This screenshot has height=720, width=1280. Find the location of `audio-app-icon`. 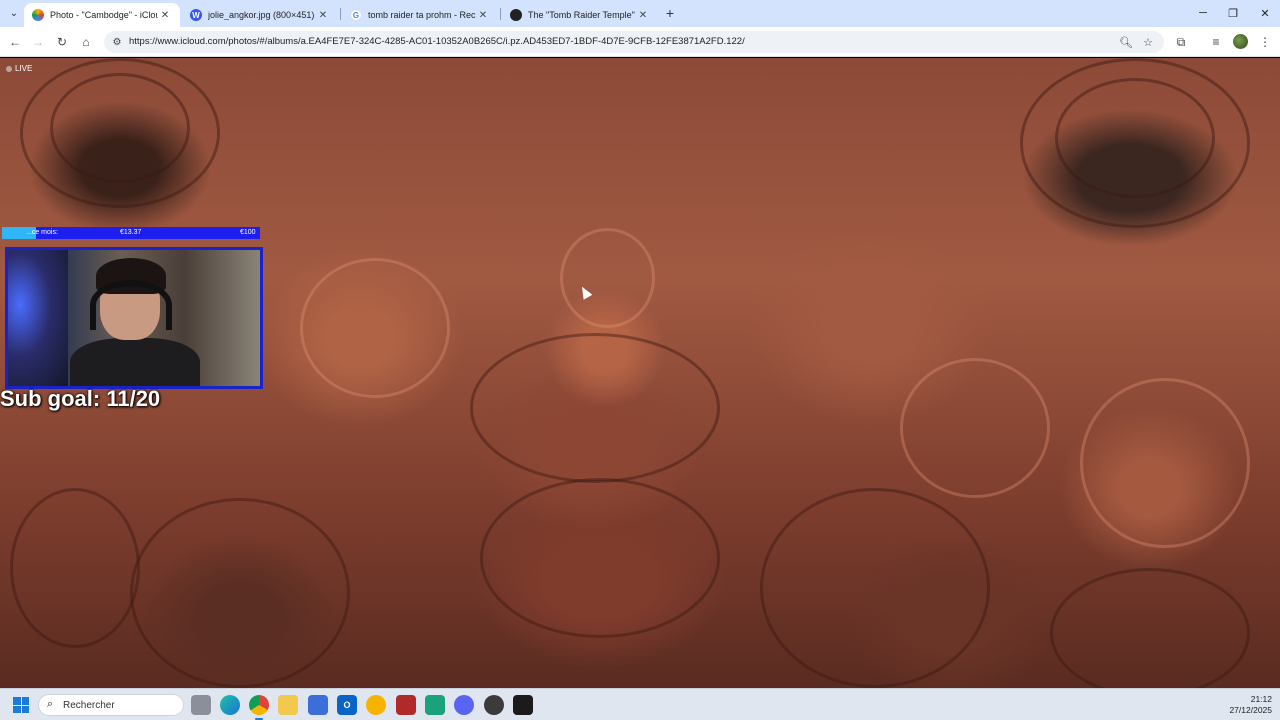

audio-app-icon is located at coordinates (523, 705).